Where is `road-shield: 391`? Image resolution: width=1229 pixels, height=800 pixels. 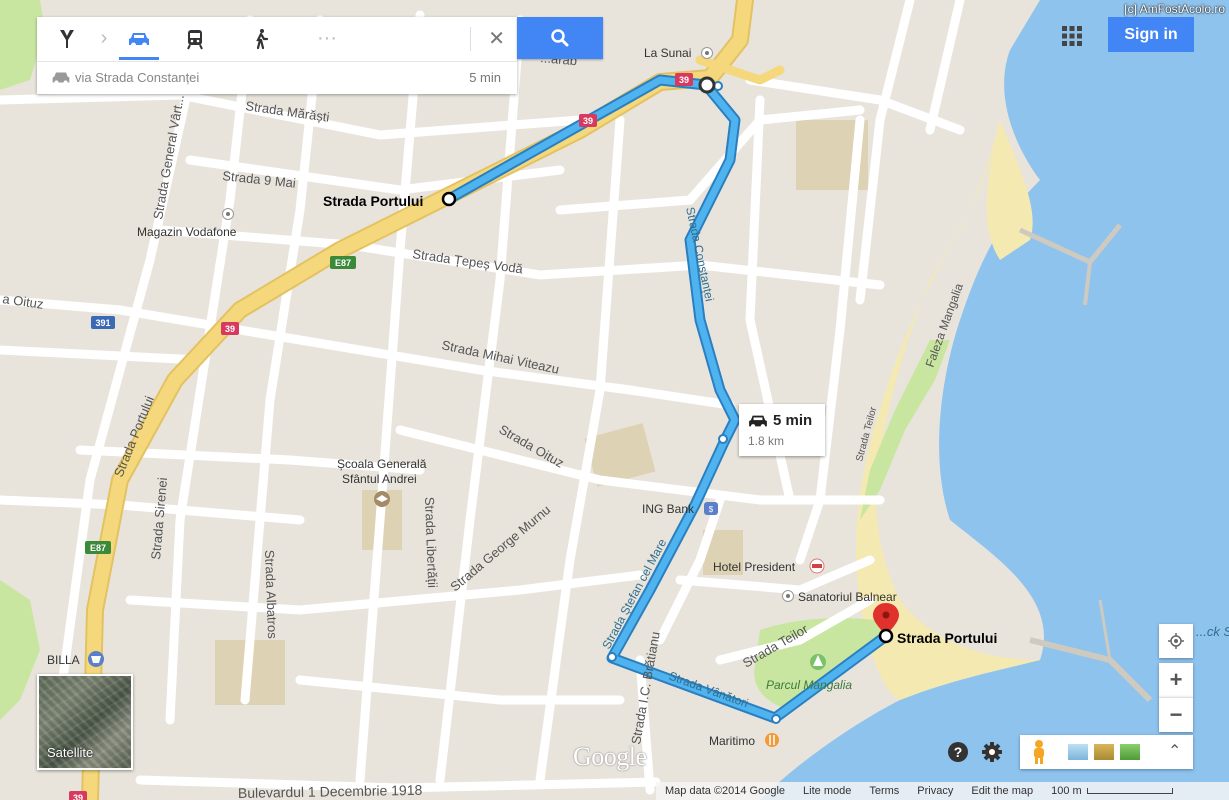 road-shield: 391 is located at coordinates (103, 322).